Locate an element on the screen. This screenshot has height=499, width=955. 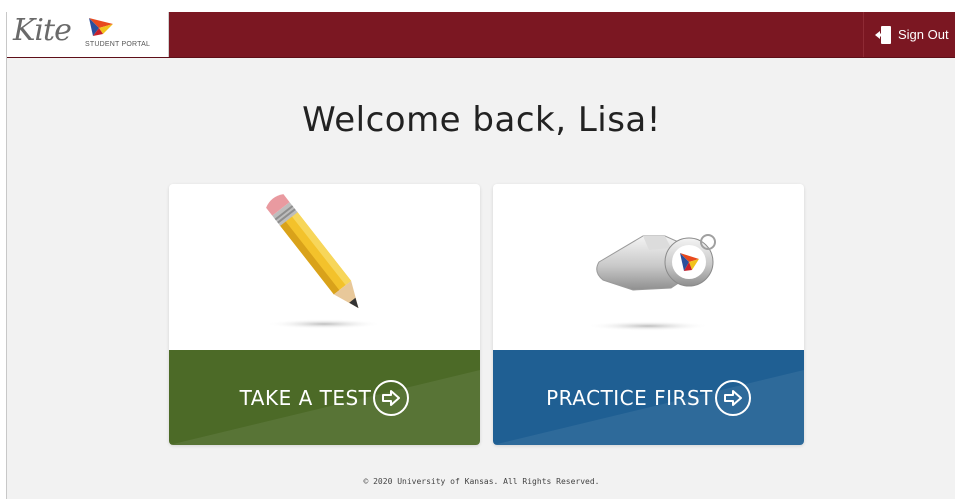
sign-out-label: Sign Out is located at coordinates (923, 34).